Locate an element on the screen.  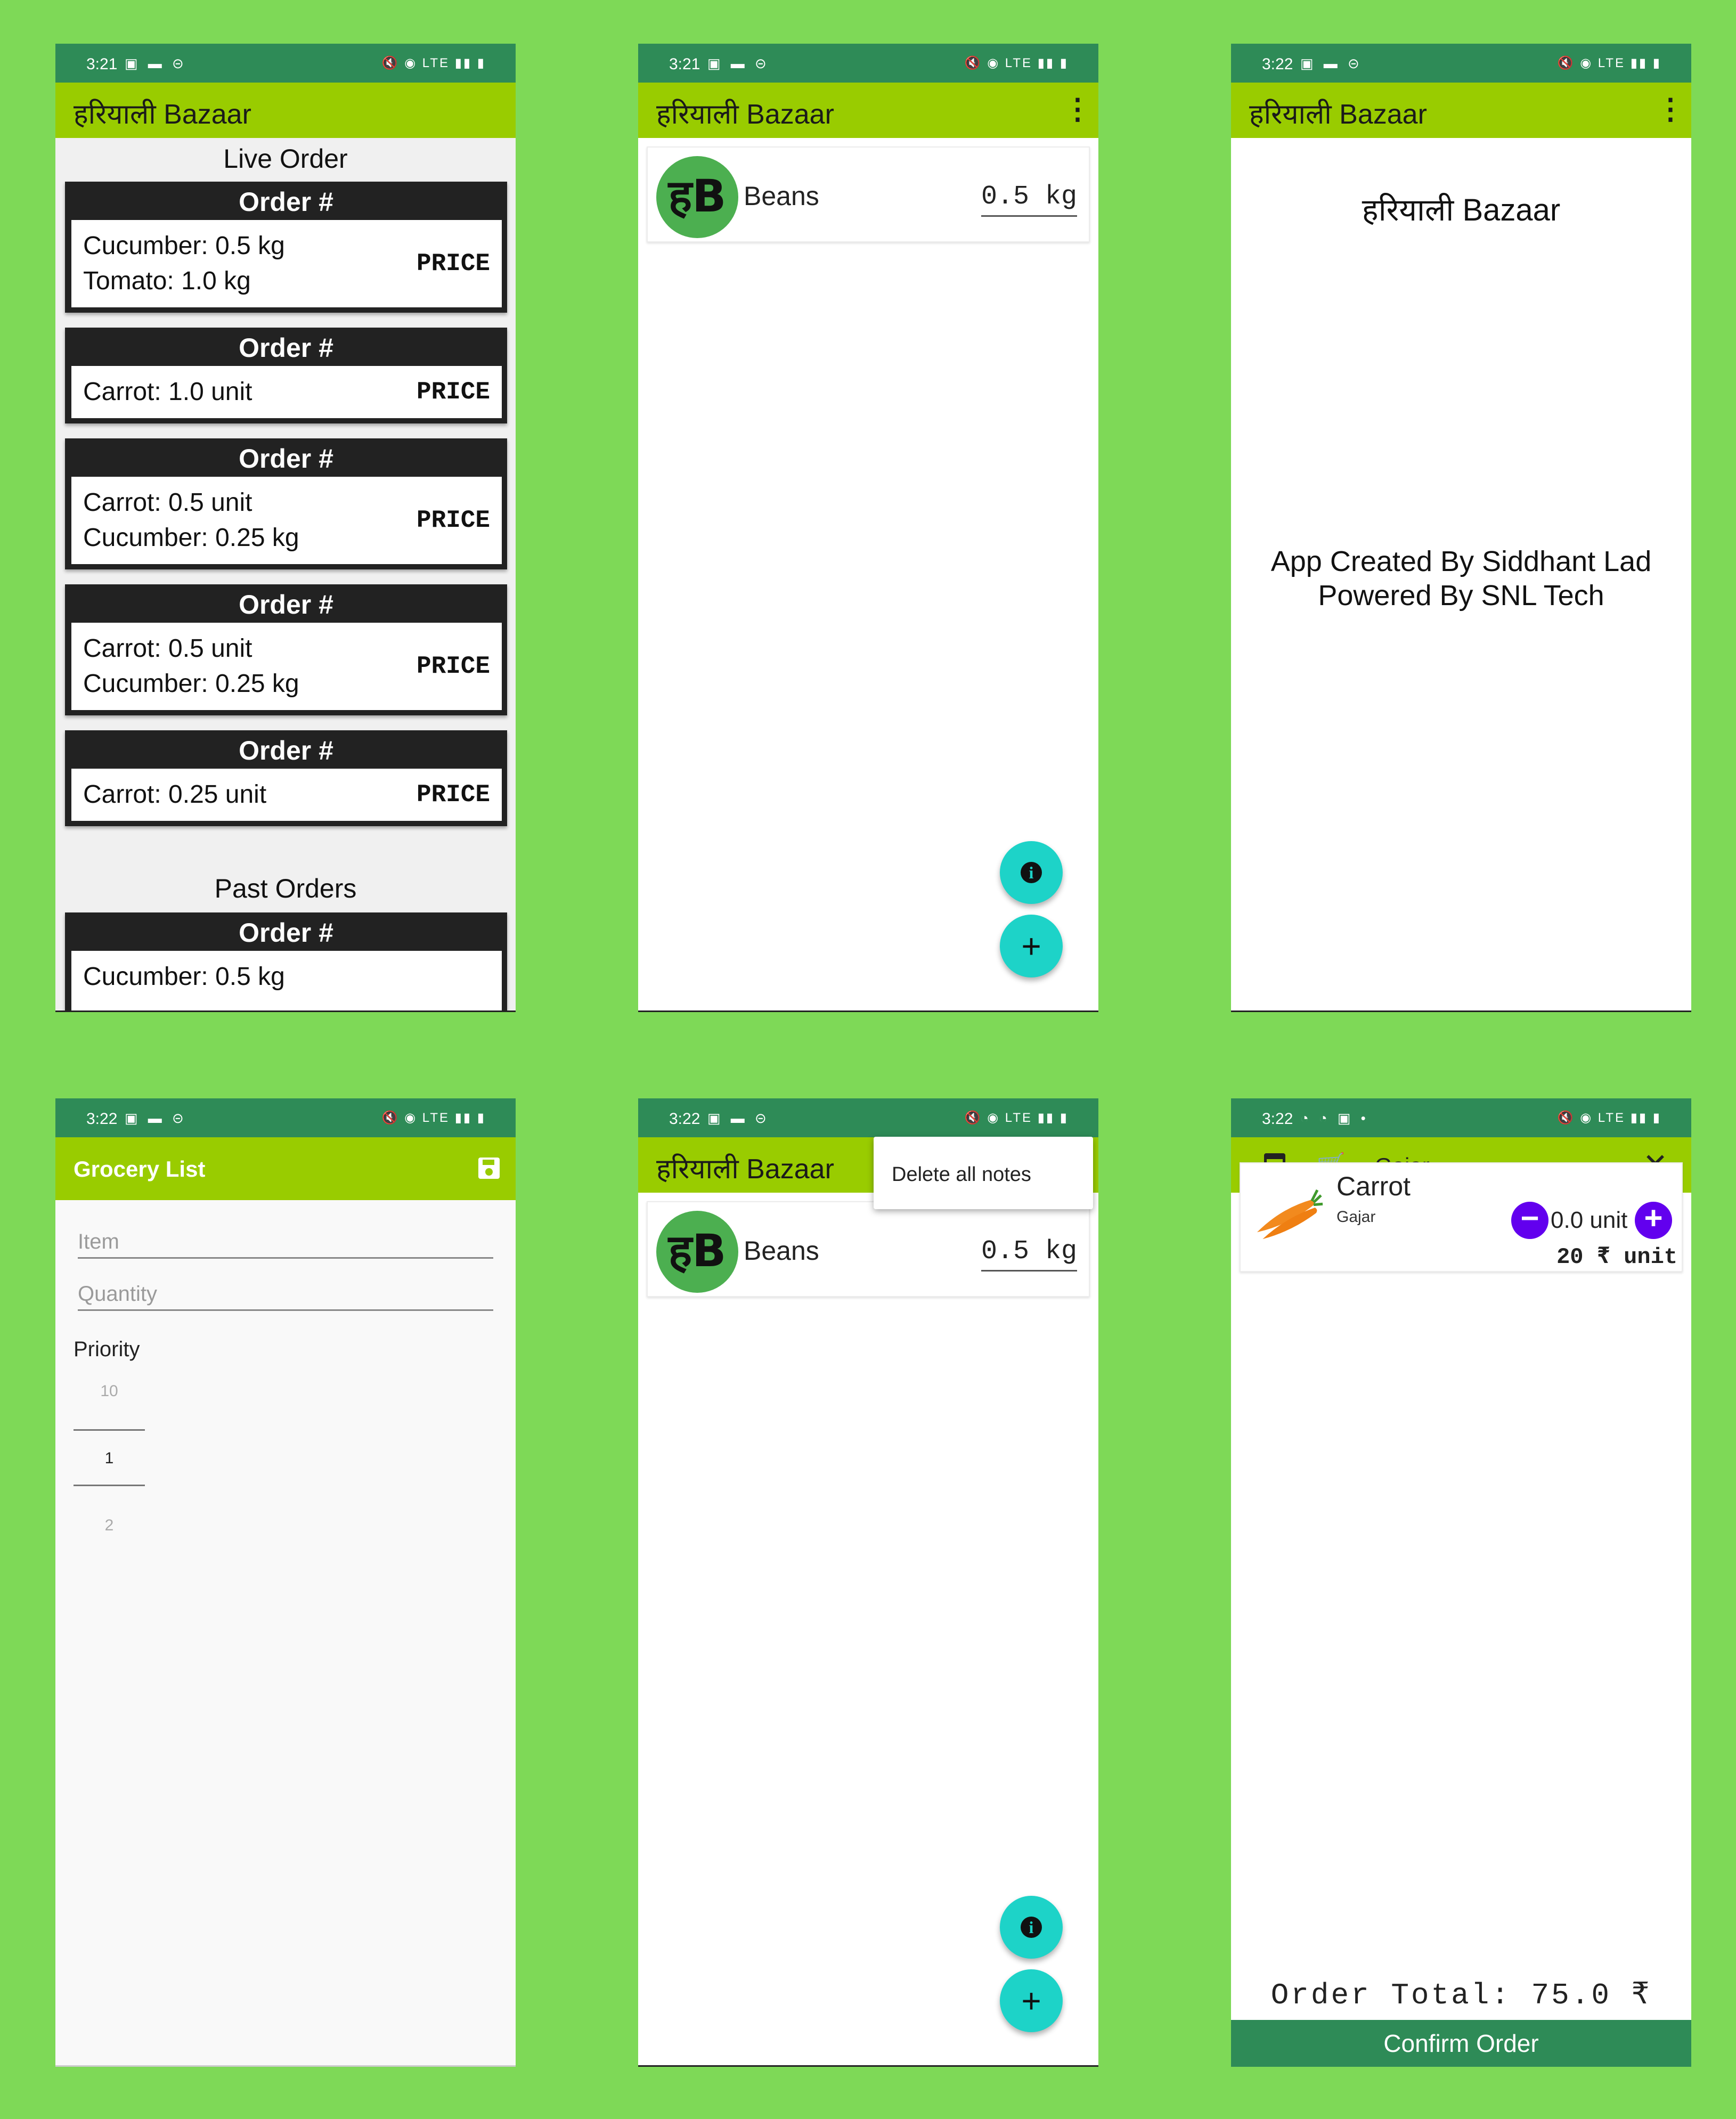
product-name: Carrot is located at coordinates (1373, 1186).